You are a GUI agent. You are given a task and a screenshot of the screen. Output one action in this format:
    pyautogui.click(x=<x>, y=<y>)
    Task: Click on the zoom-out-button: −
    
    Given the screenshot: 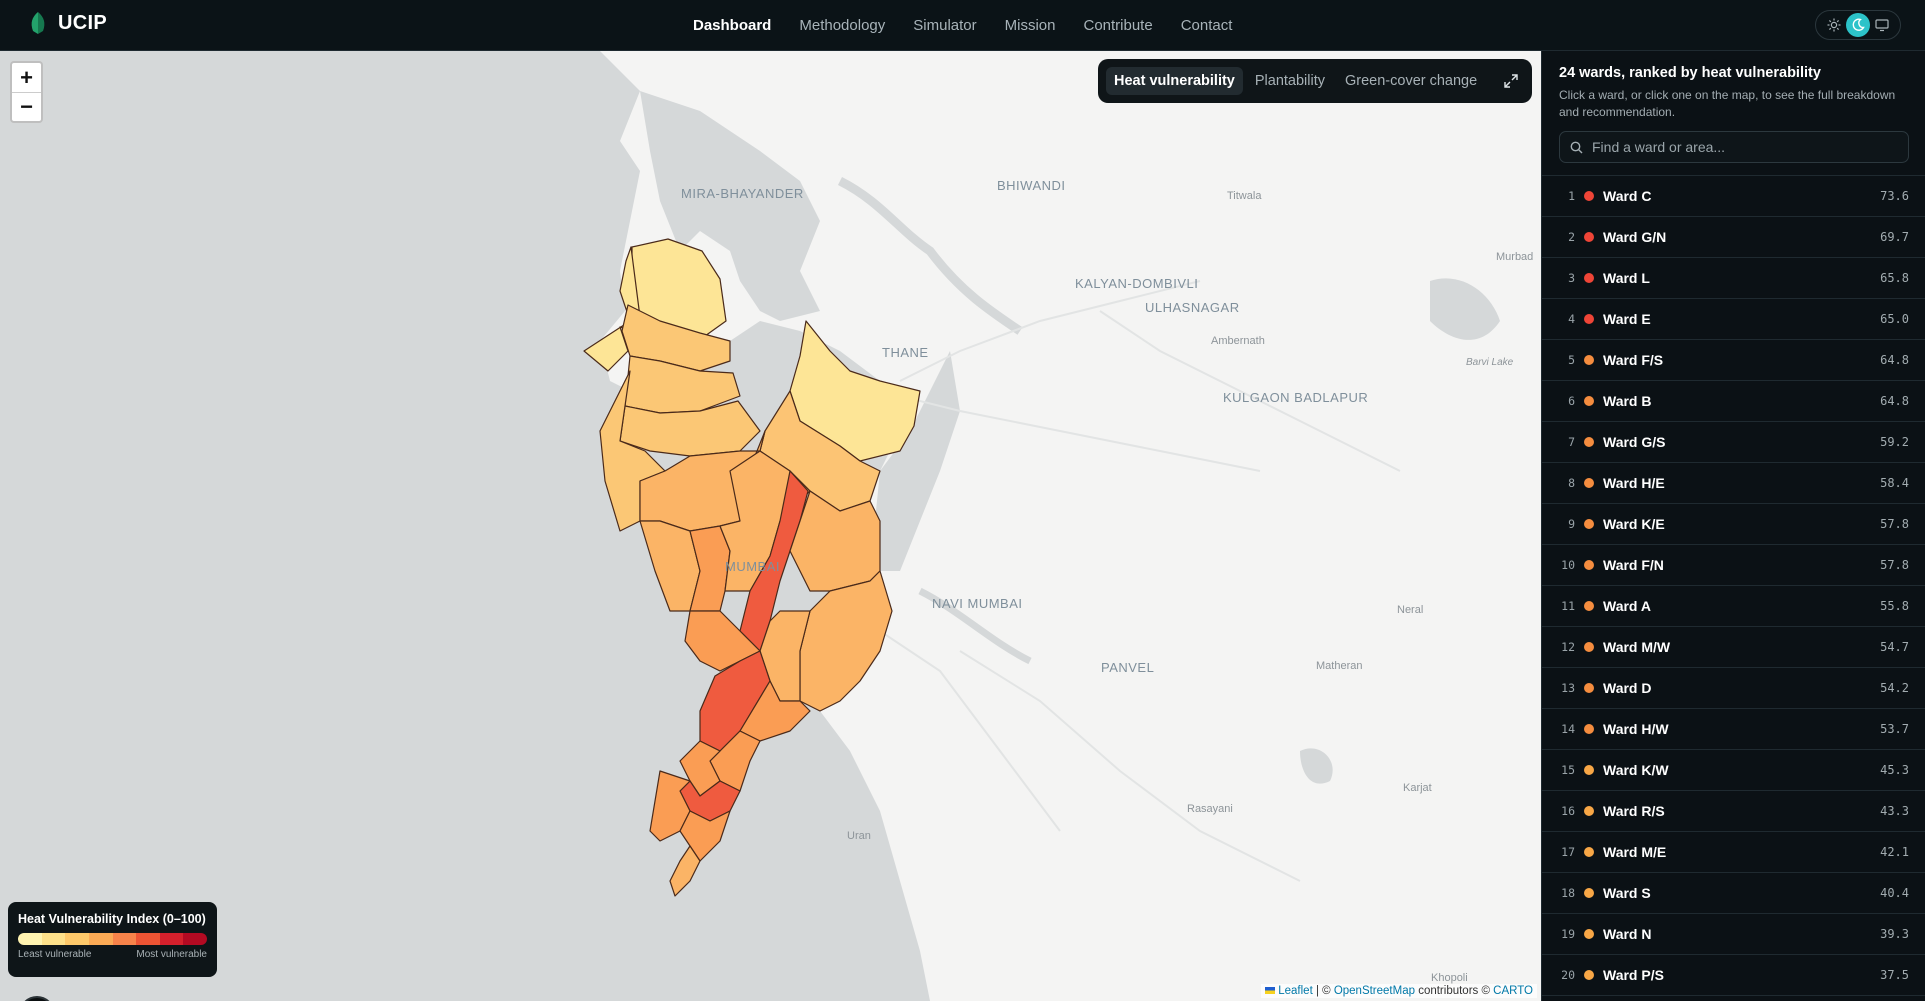 What is the action you would take?
    pyautogui.click(x=26, y=106)
    